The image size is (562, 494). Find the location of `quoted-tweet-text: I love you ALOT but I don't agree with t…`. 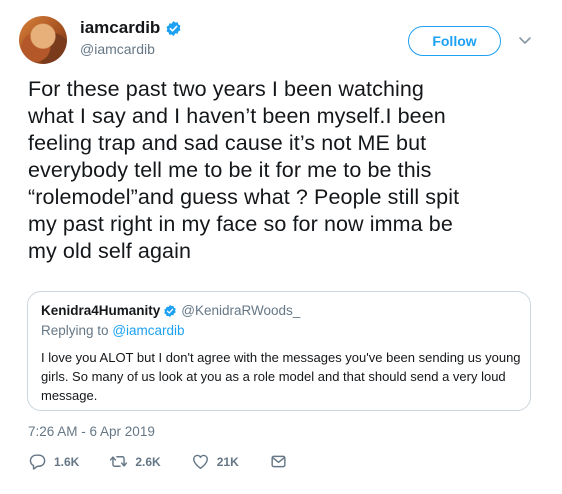

quoted-tweet-text: I love you ALOT but I don't agree with t… is located at coordinates (281, 376).